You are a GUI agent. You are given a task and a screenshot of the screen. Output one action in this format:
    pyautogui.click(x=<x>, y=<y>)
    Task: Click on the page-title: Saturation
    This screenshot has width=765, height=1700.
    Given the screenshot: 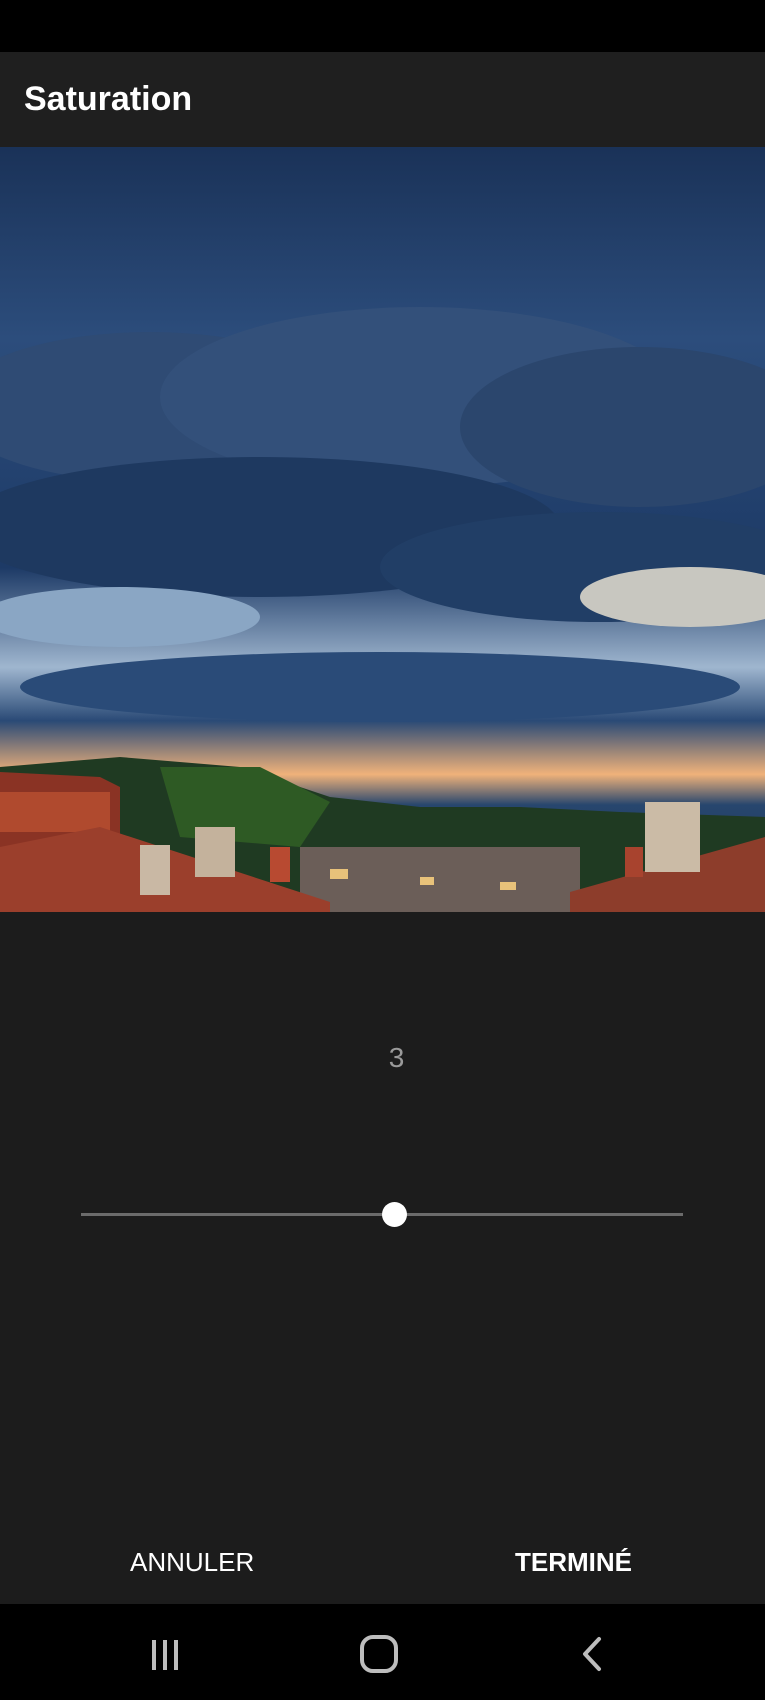 What is the action you would take?
    pyautogui.click(x=108, y=99)
    